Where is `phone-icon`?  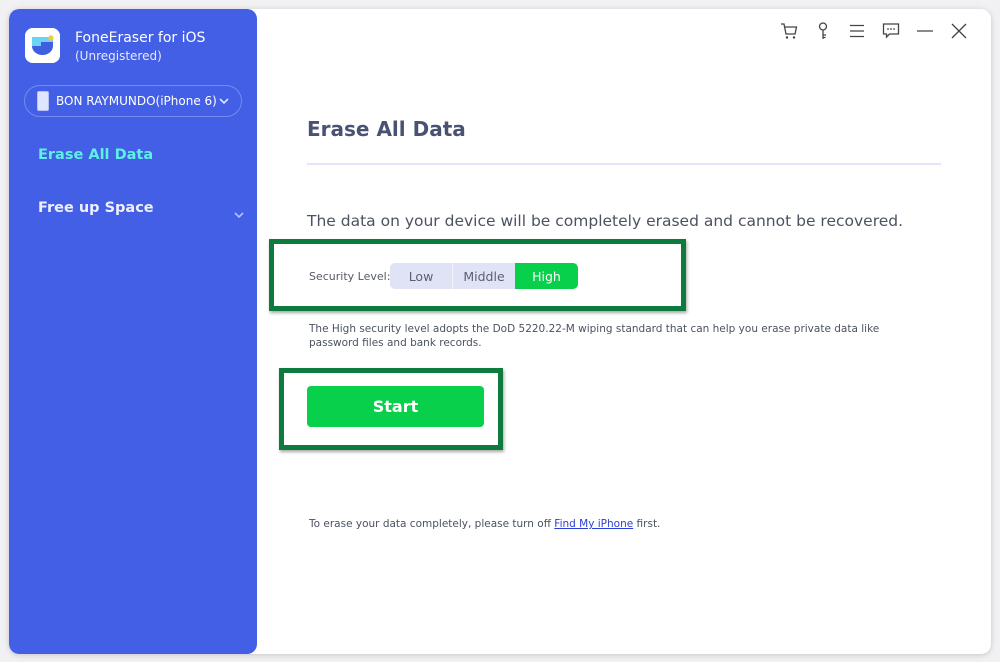 phone-icon is located at coordinates (43, 101).